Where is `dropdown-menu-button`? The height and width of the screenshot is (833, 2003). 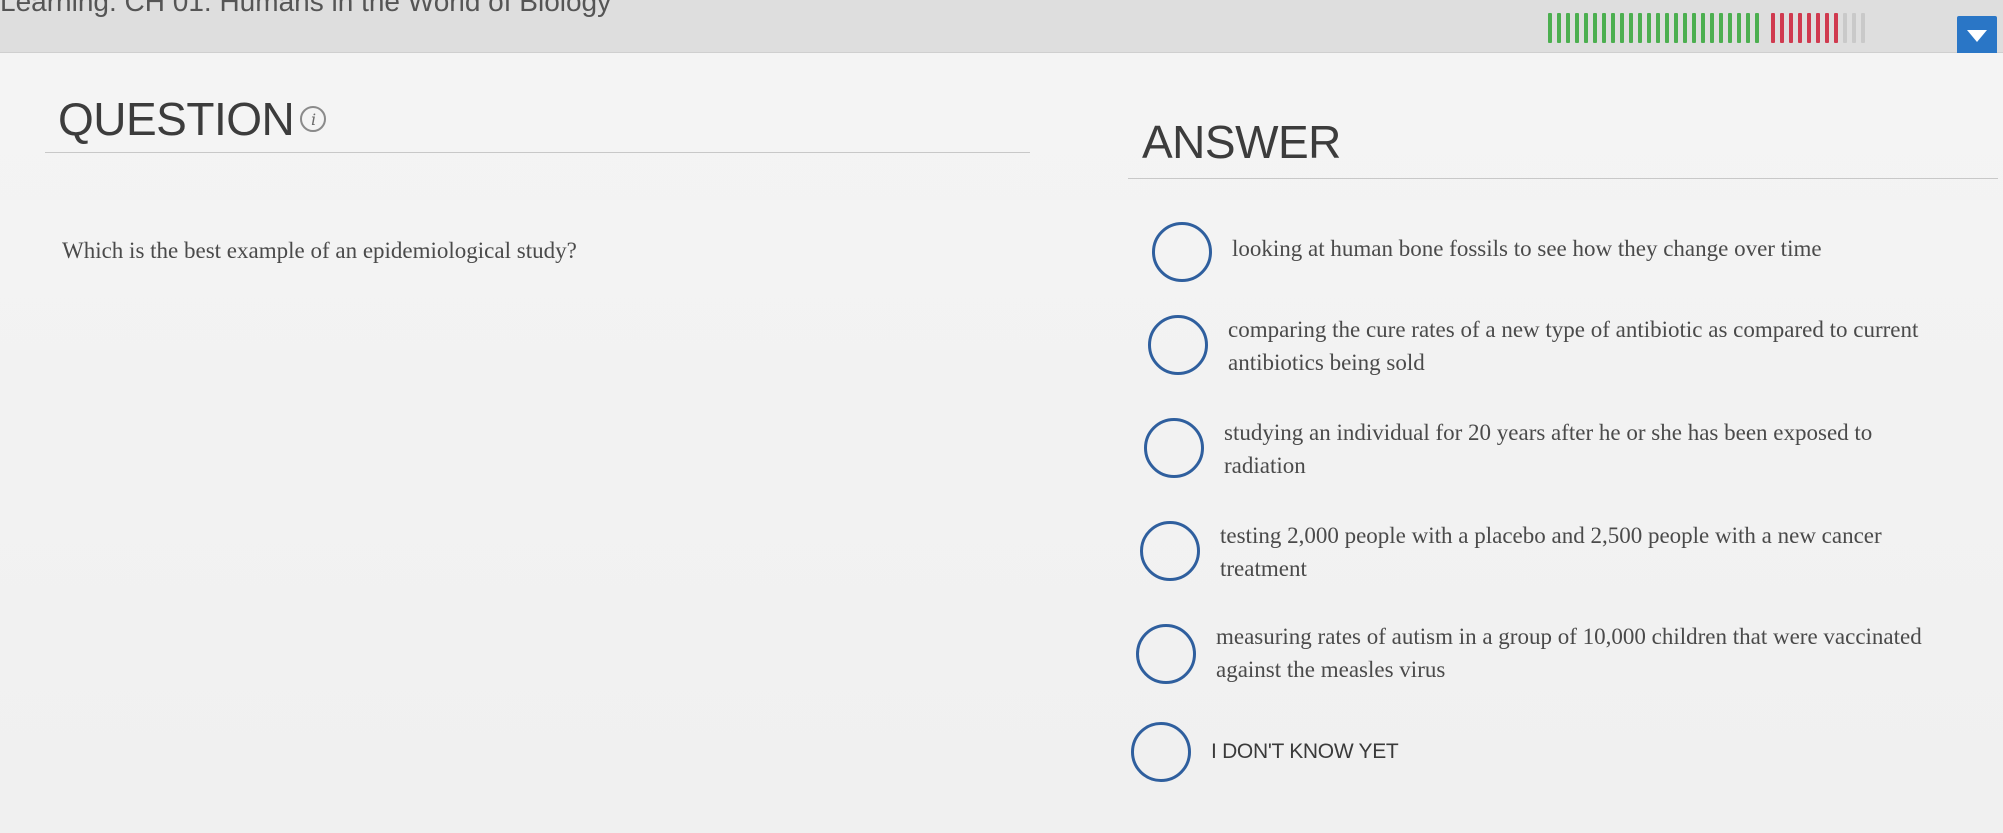
dropdown-menu-button is located at coordinates (1977, 36).